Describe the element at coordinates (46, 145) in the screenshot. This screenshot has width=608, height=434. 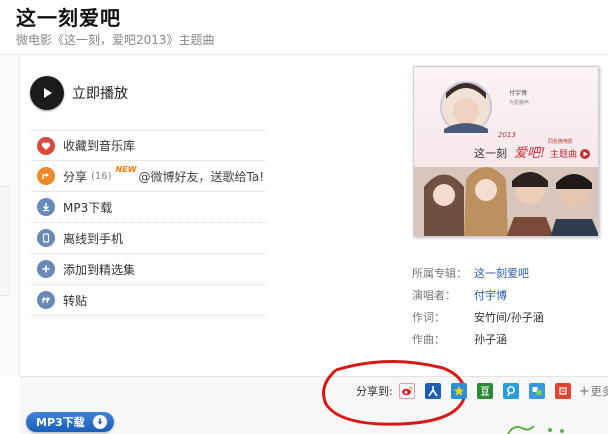
I see `heart-icon` at that location.